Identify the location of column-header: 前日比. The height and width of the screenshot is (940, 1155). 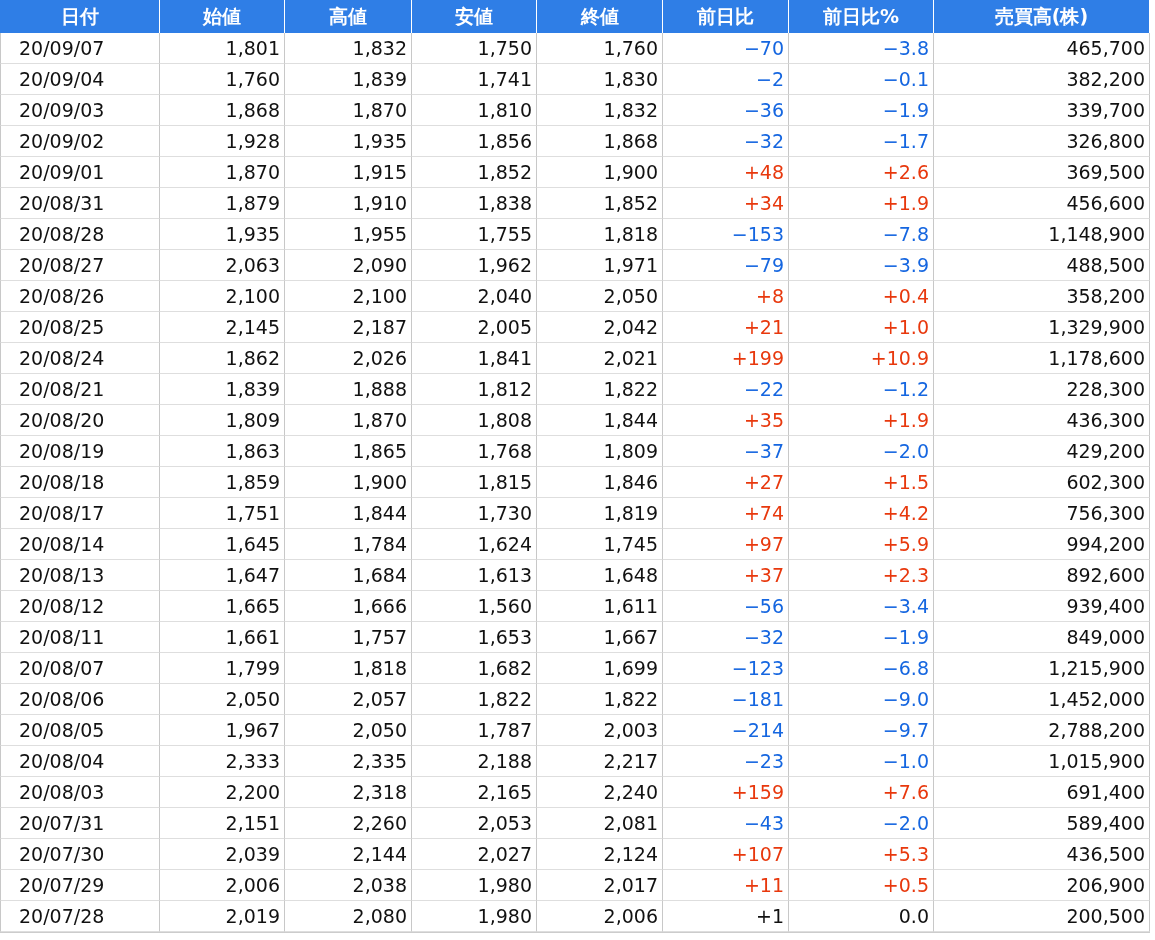
(726, 16).